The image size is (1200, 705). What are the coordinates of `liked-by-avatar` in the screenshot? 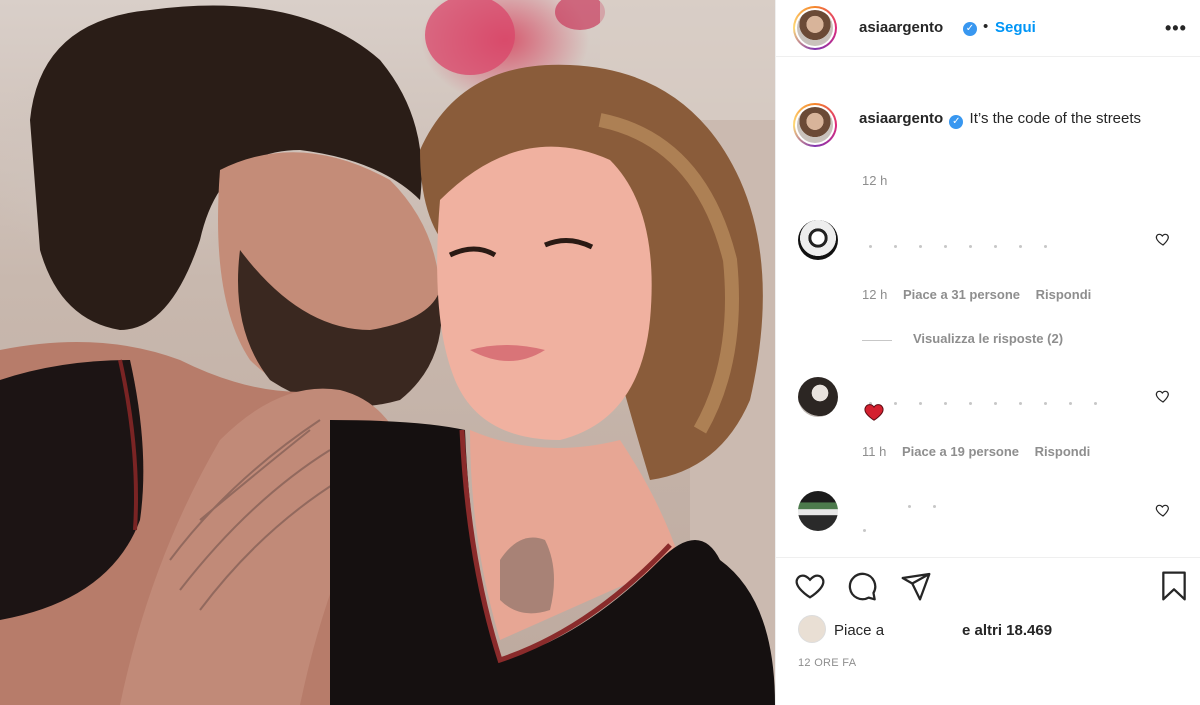 It's located at (812, 629).